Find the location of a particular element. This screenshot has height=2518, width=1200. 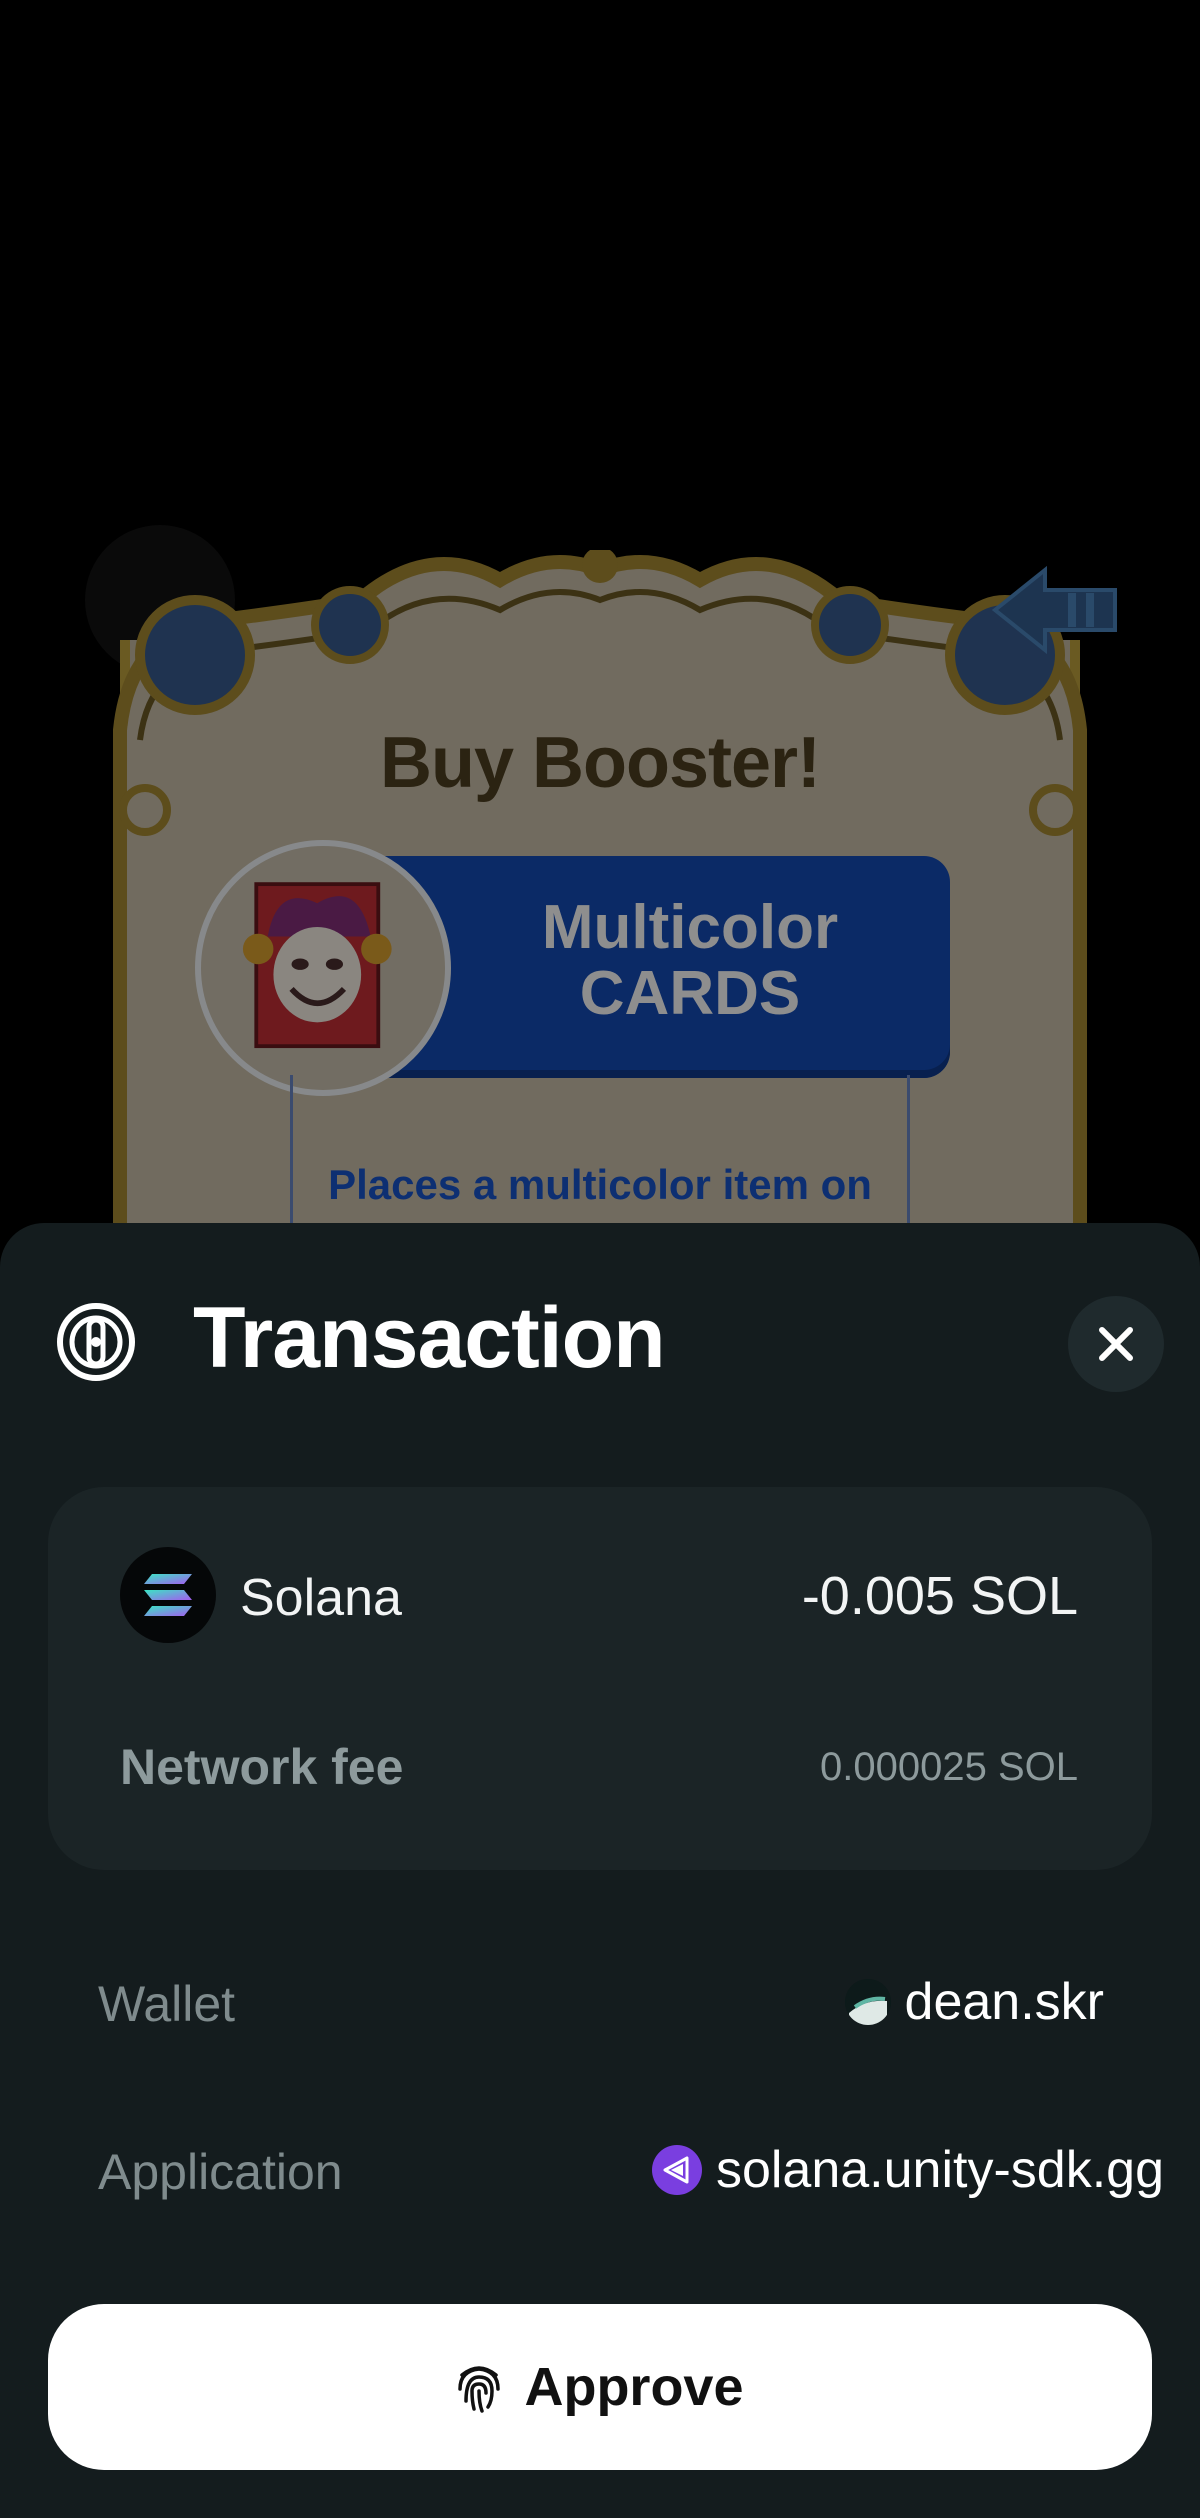

unity-app-icon is located at coordinates (676, 2170).